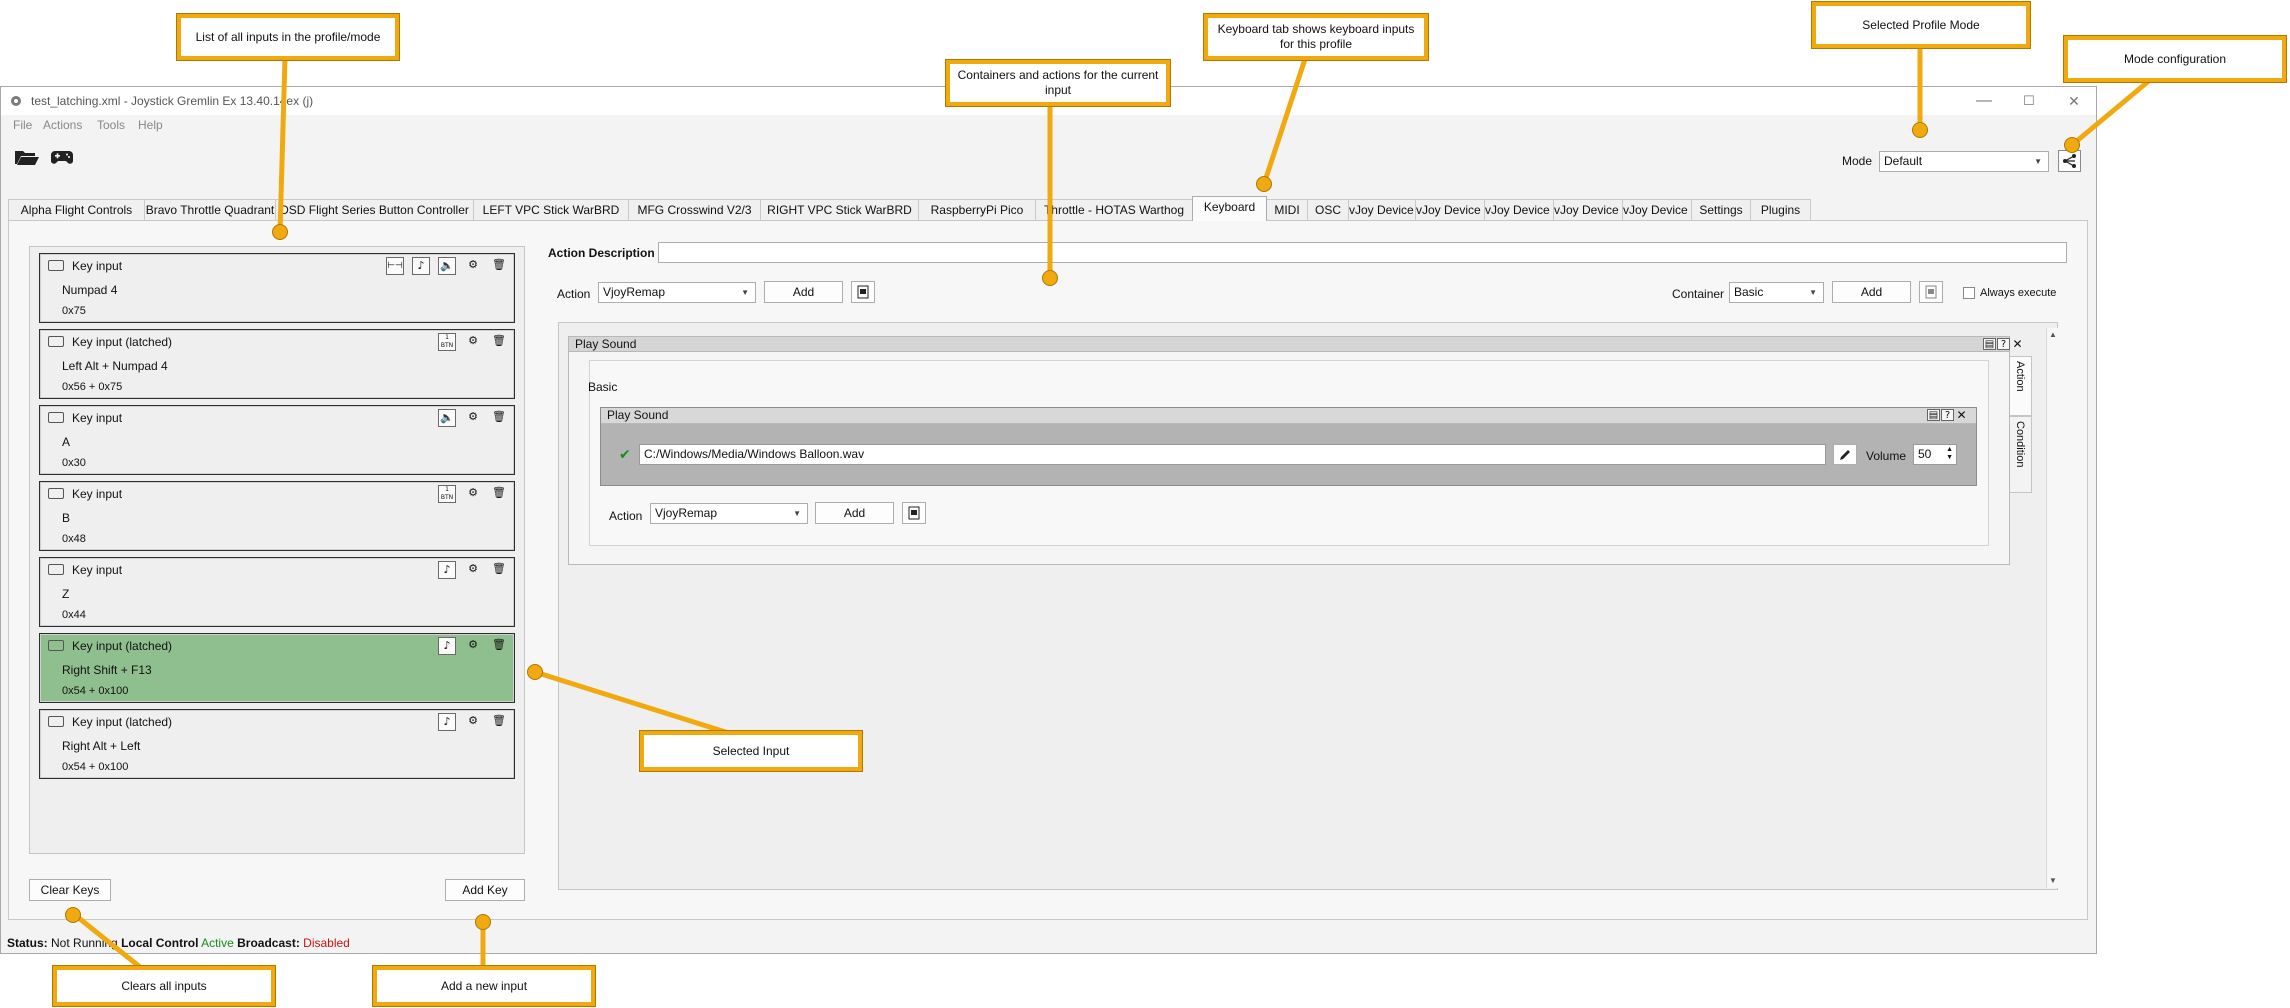 The width and height of the screenshot is (2290, 1008). I want to click on callout-input-list: List of all inputs in the profile/mode, so click(288, 37).